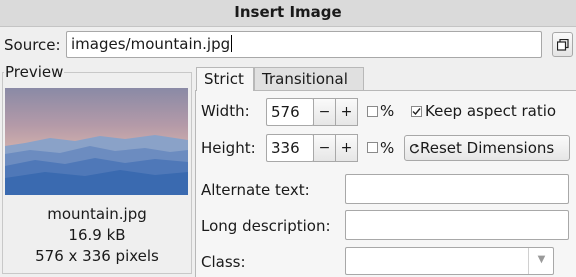  What do you see at coordinates (449, 261) in the screenshot?
I see `class-select` at bounding box center [449, 261].